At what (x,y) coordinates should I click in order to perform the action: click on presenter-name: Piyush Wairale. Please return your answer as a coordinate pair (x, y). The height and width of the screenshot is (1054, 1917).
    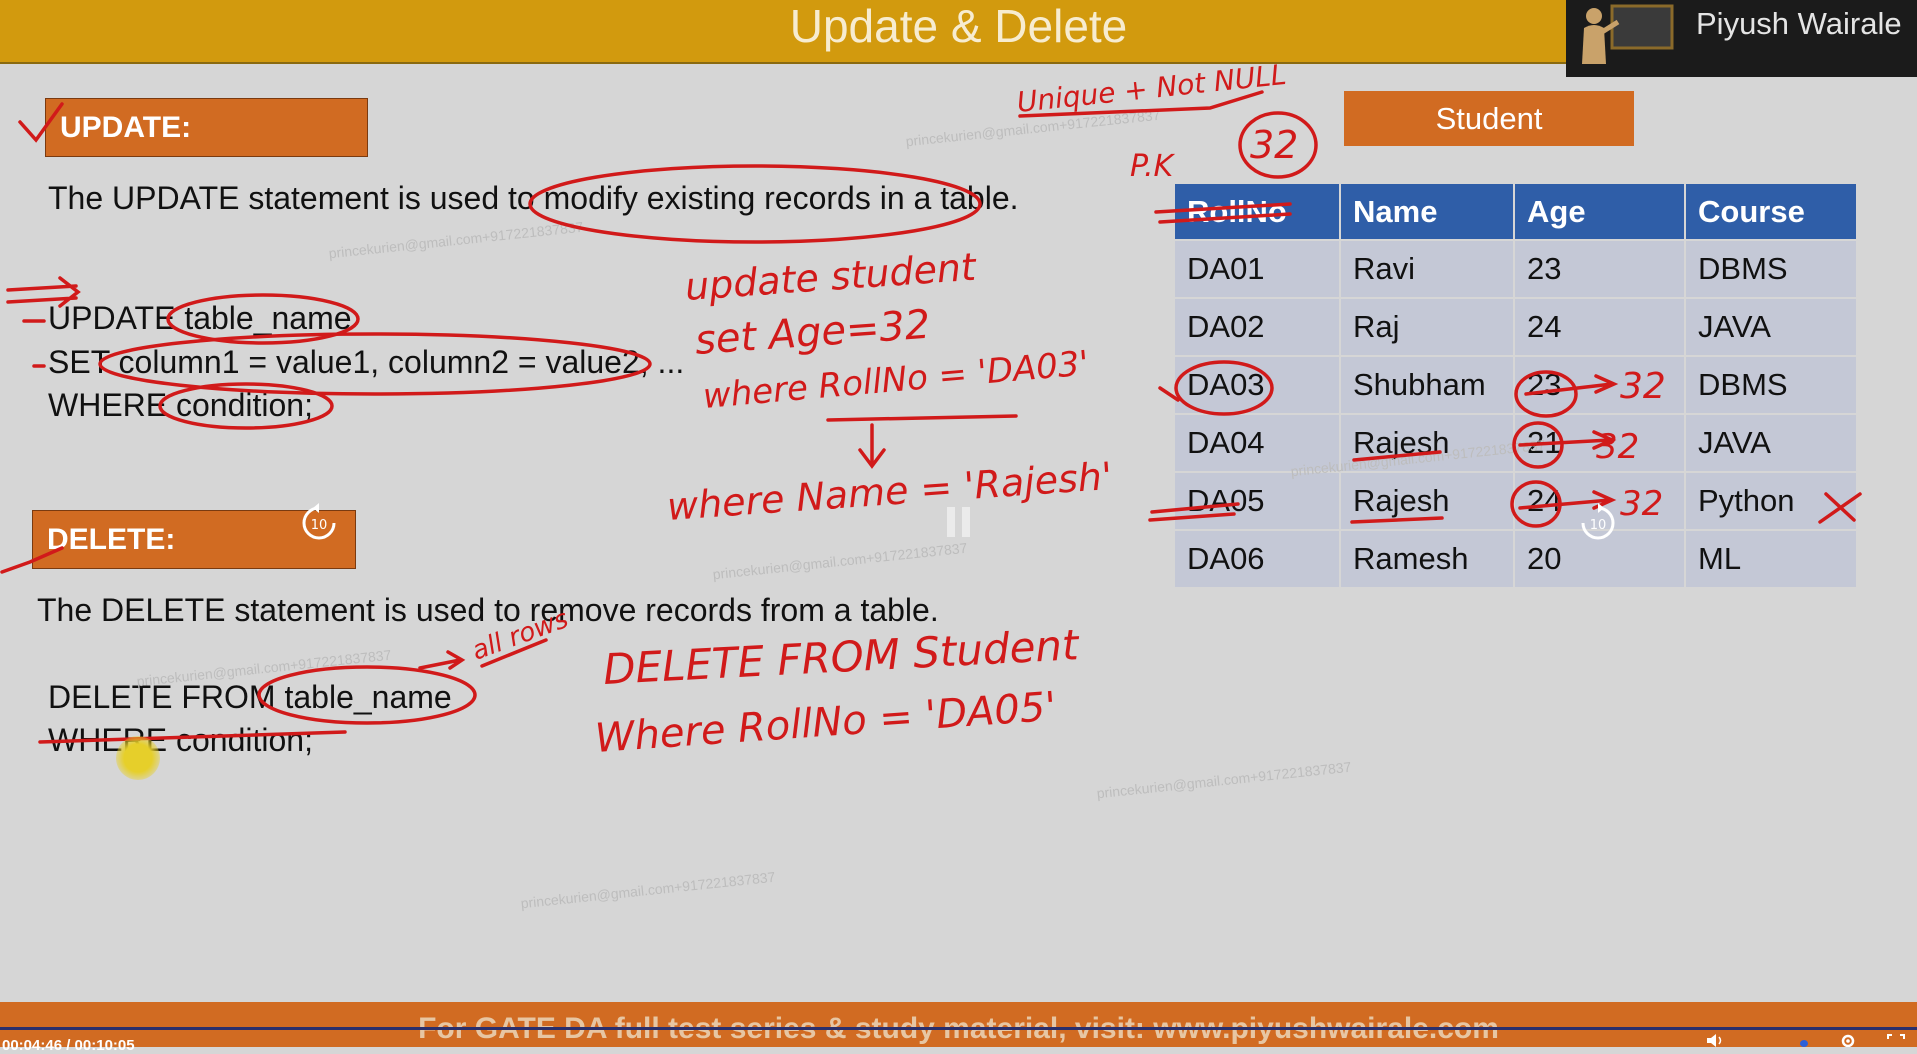
    Looking at the image, I should click on (1799, 23).